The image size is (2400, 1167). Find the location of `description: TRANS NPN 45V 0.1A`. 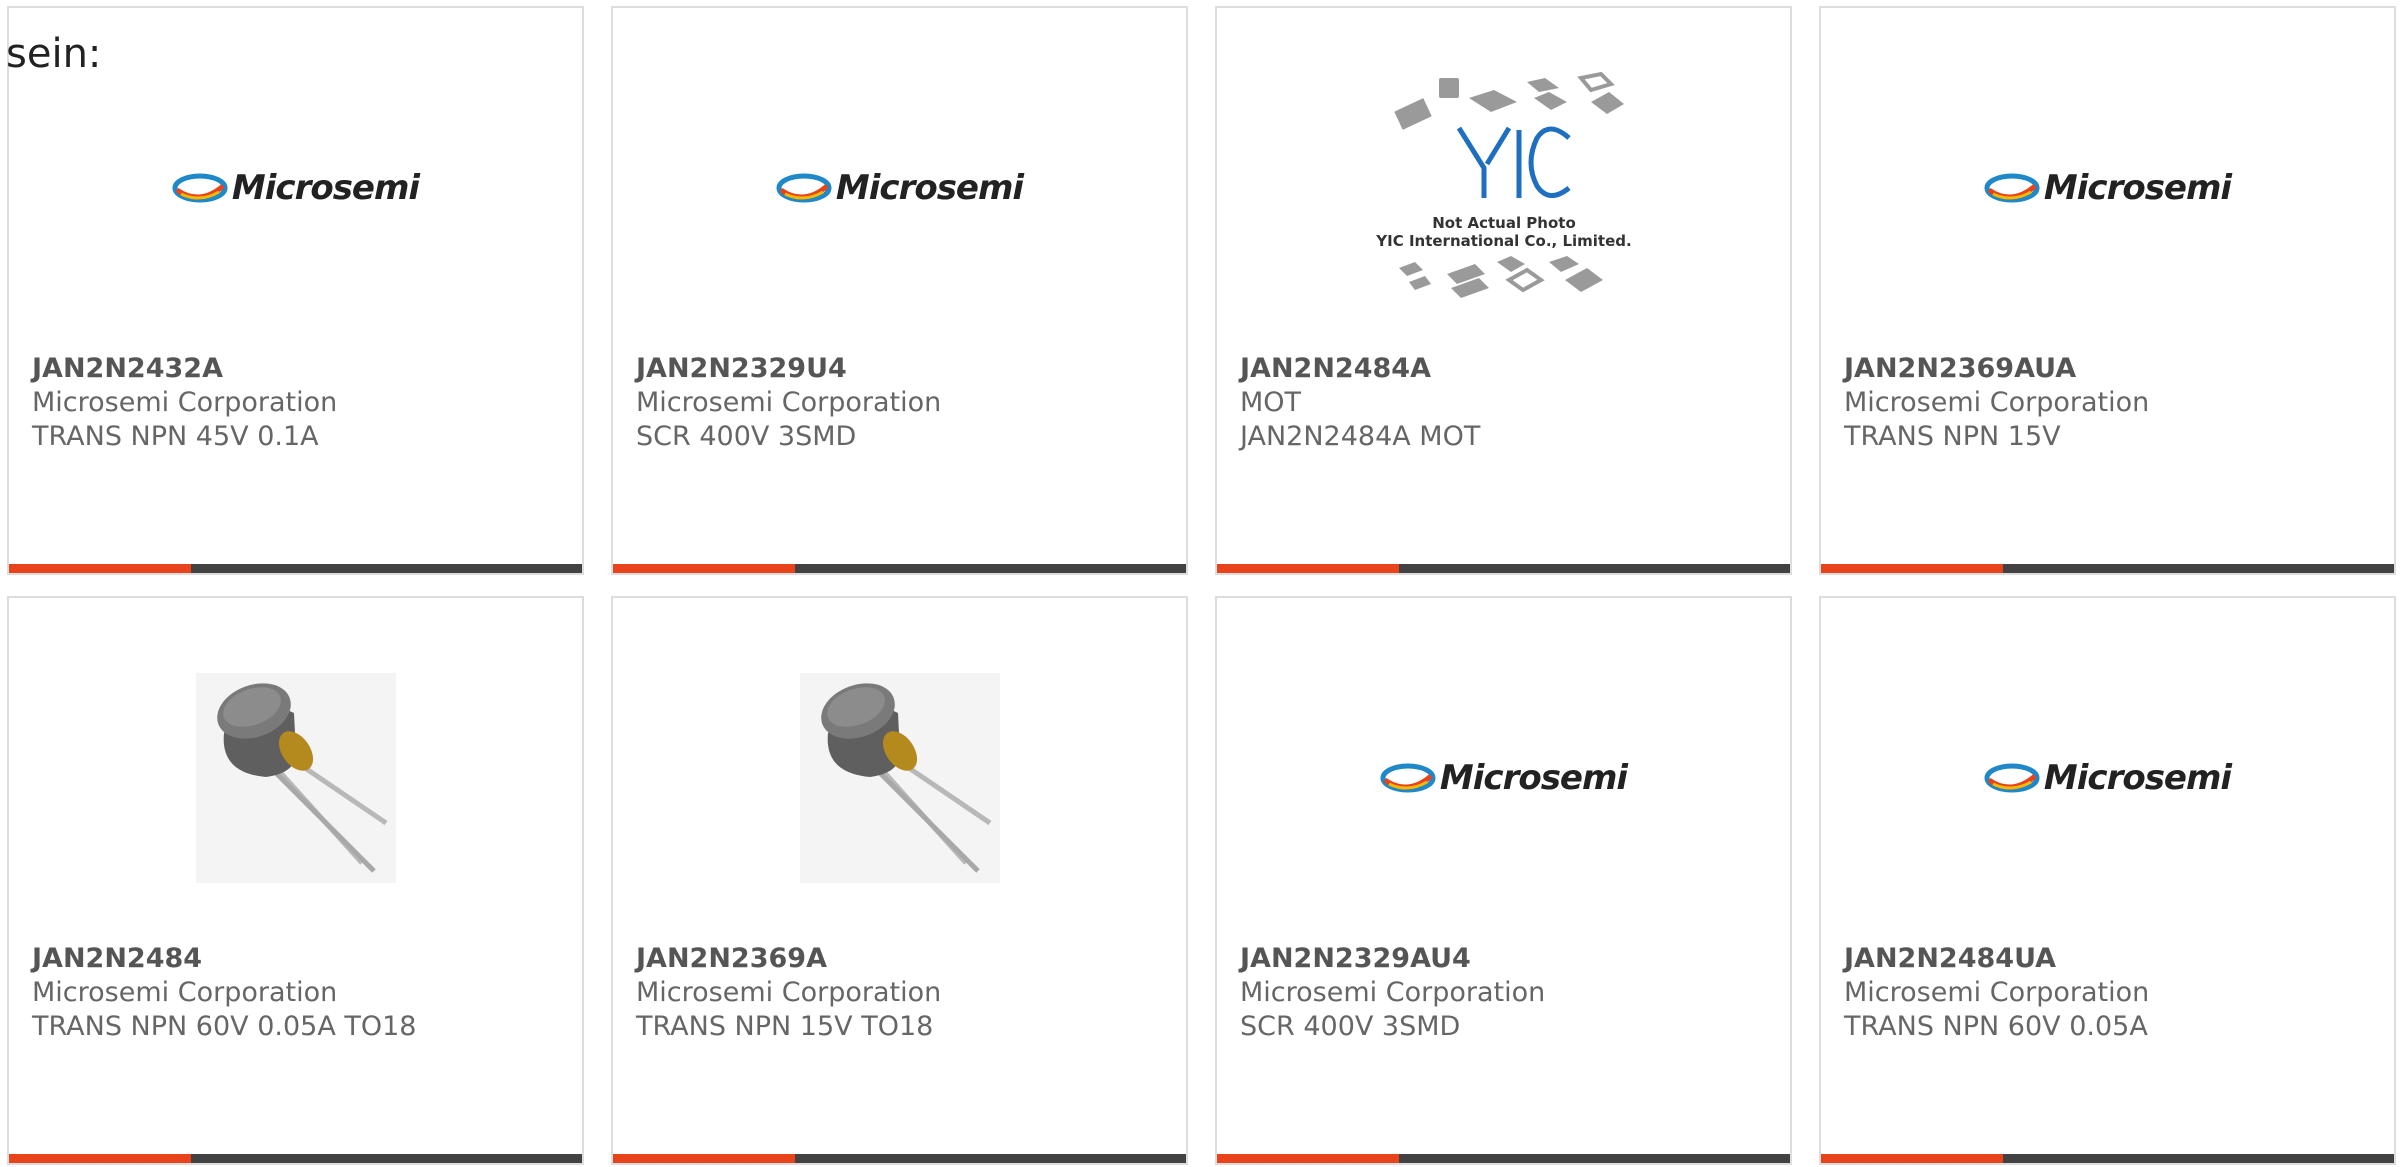

description: TRANS NPN 45V 0.1A is located at coordinates (175, 436).